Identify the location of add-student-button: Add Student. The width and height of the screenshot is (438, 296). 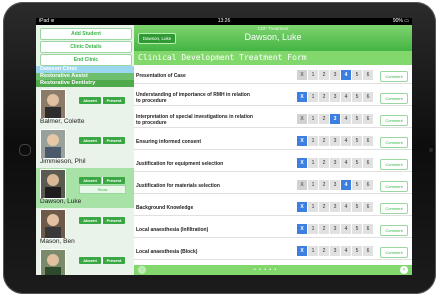
(86, 34).